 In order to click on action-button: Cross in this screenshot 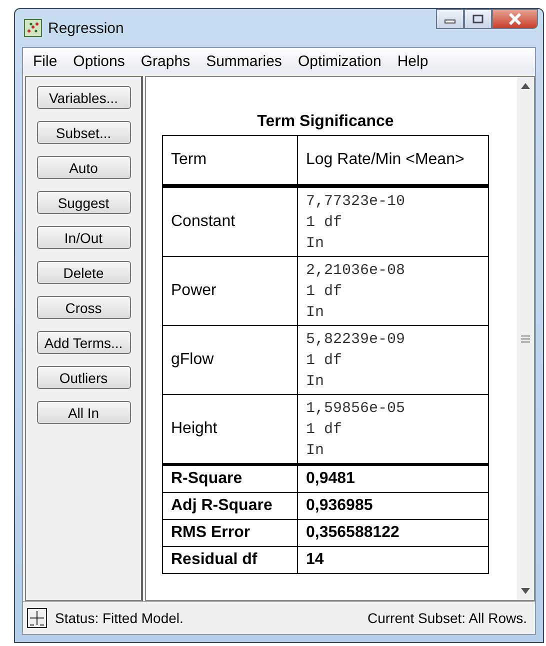, I will do `click(83, 307)`.